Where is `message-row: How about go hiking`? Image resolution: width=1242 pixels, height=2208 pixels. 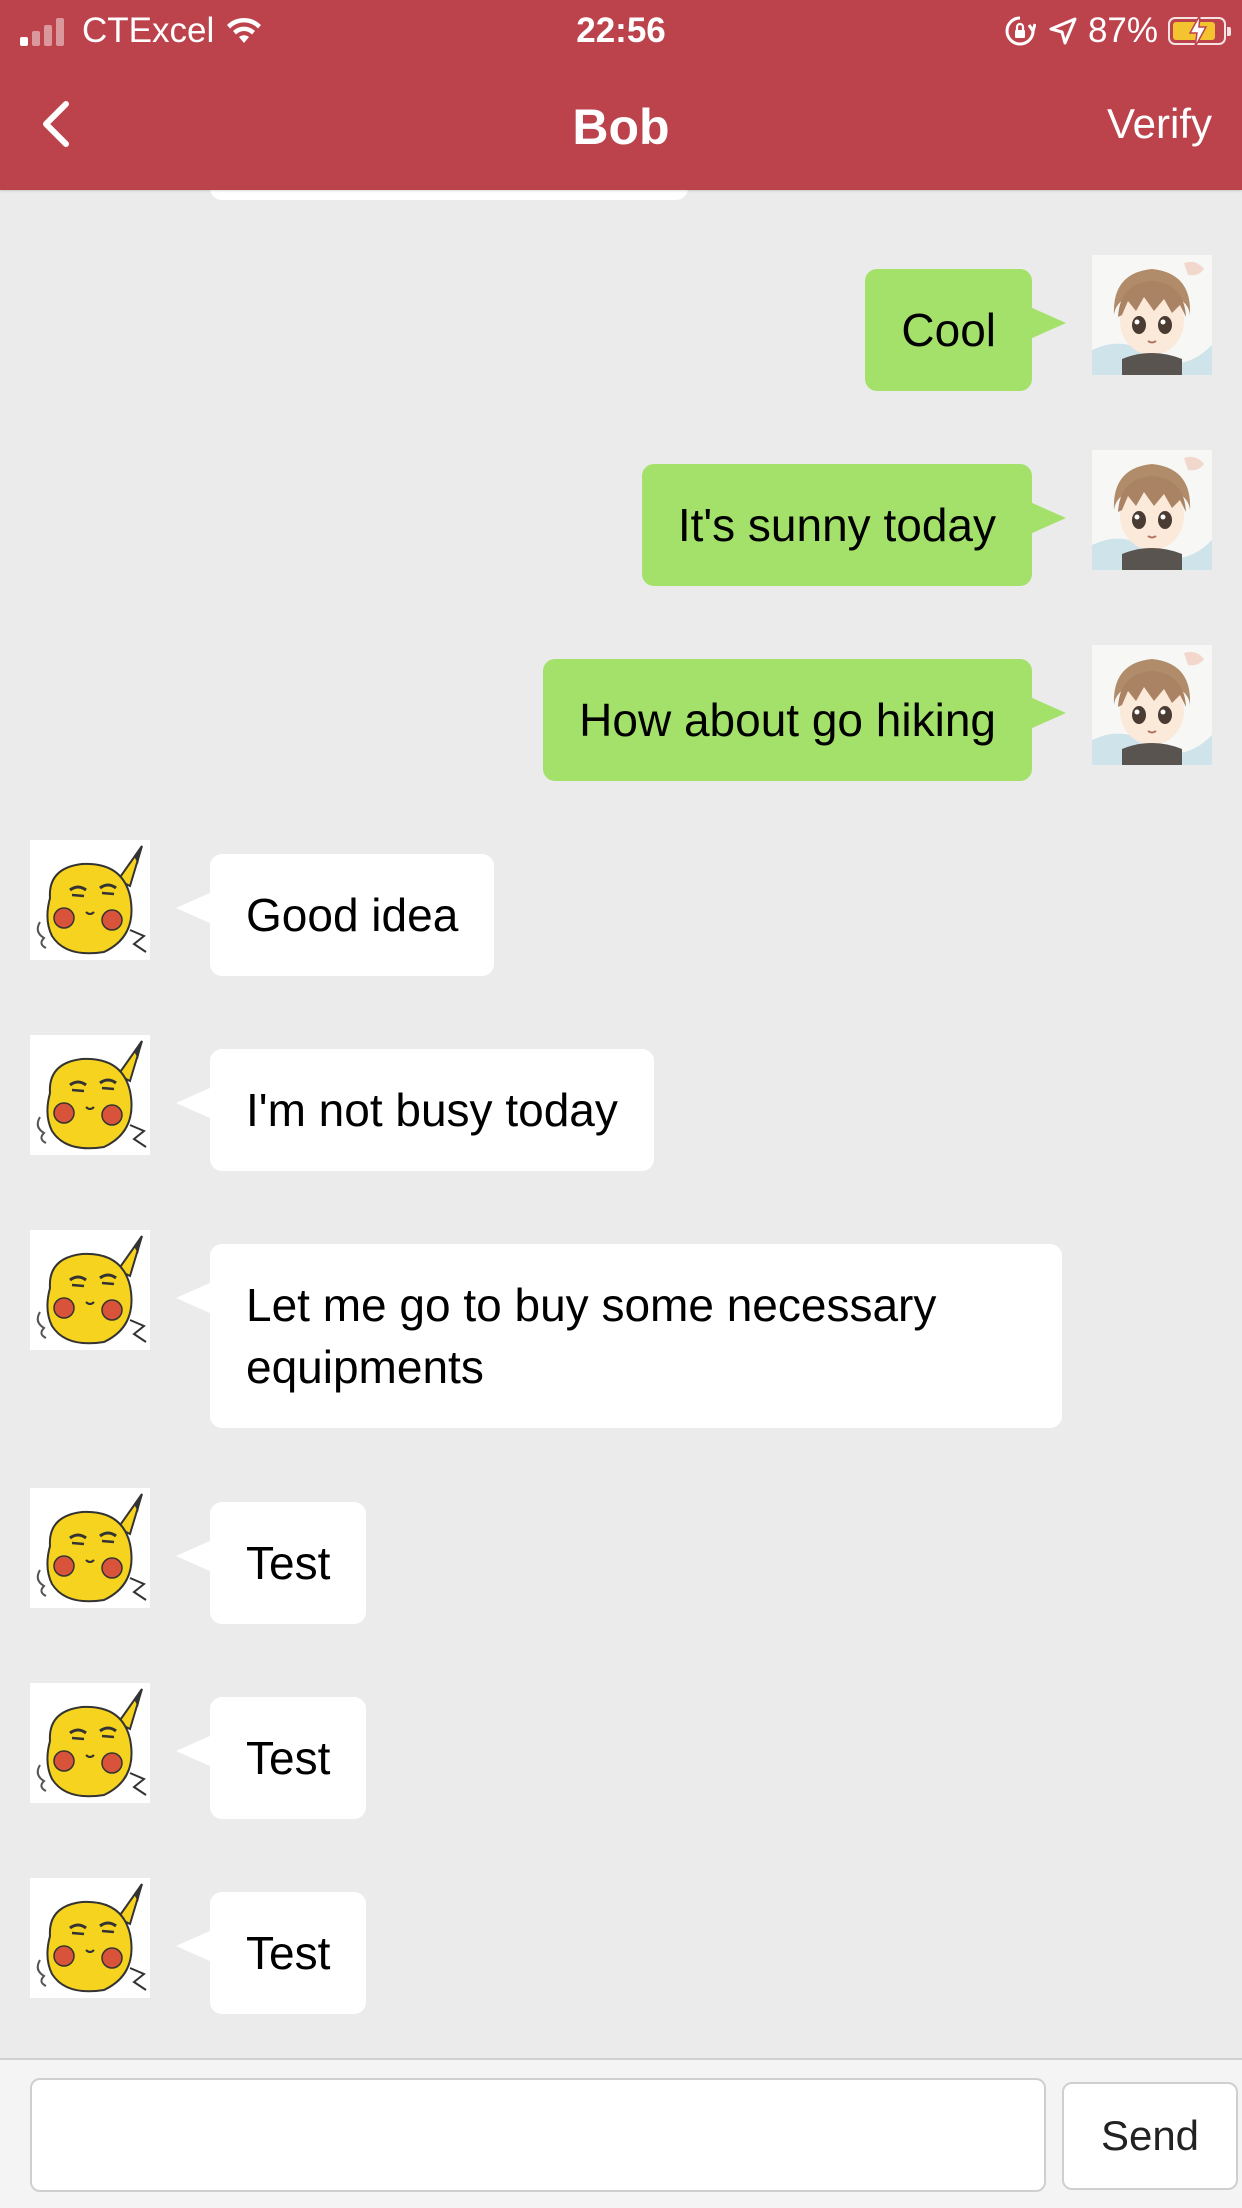 message-row: How about go hiking is located at coordinates (621, 720).